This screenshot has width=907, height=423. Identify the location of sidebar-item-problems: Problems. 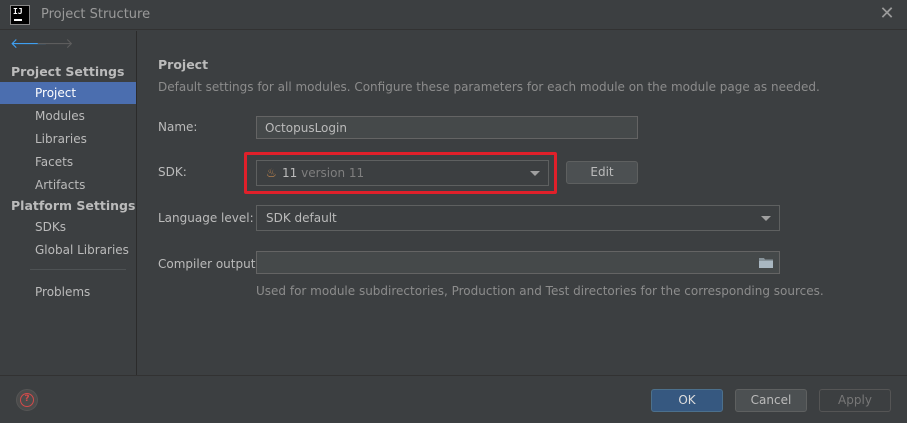
(68, 292).